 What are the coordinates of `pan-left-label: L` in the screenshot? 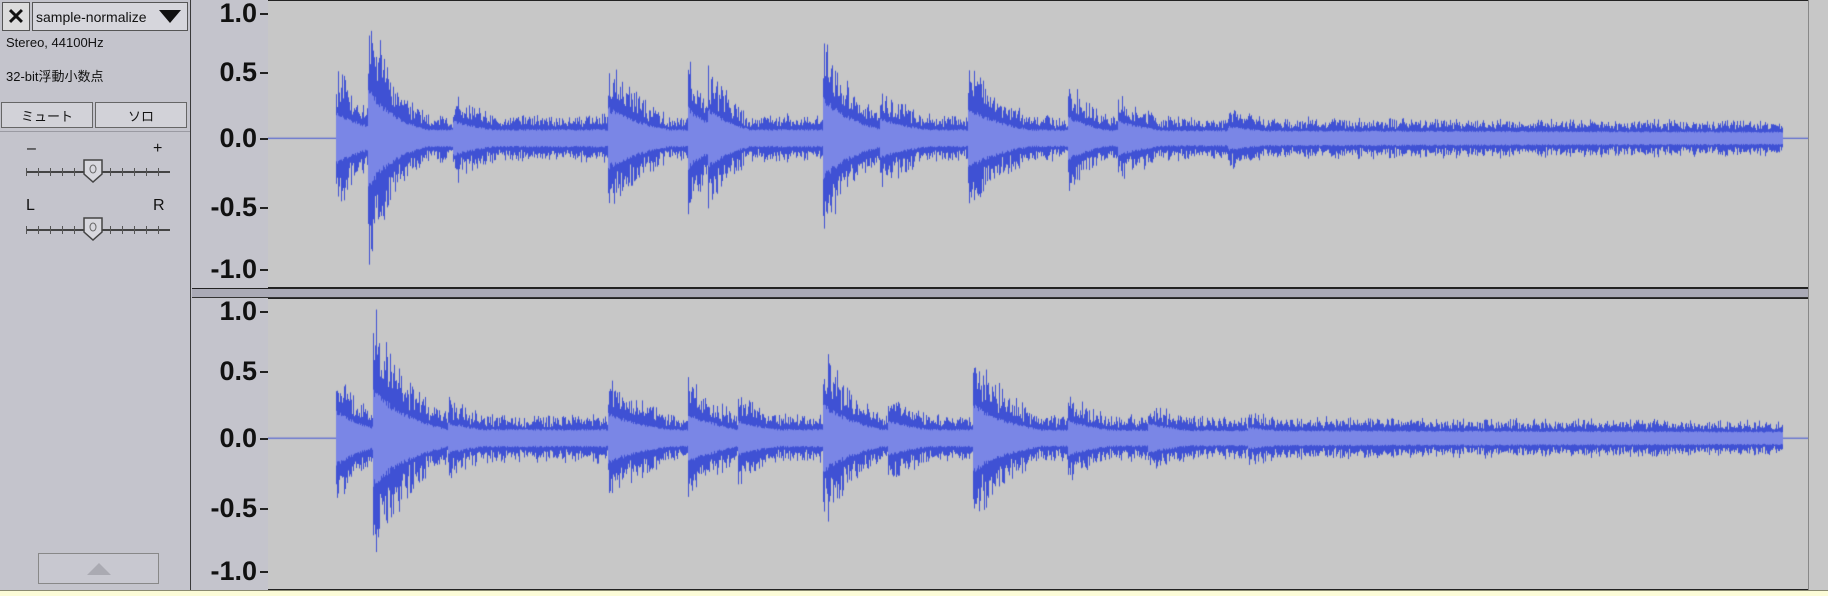 It's located at (30, 205).